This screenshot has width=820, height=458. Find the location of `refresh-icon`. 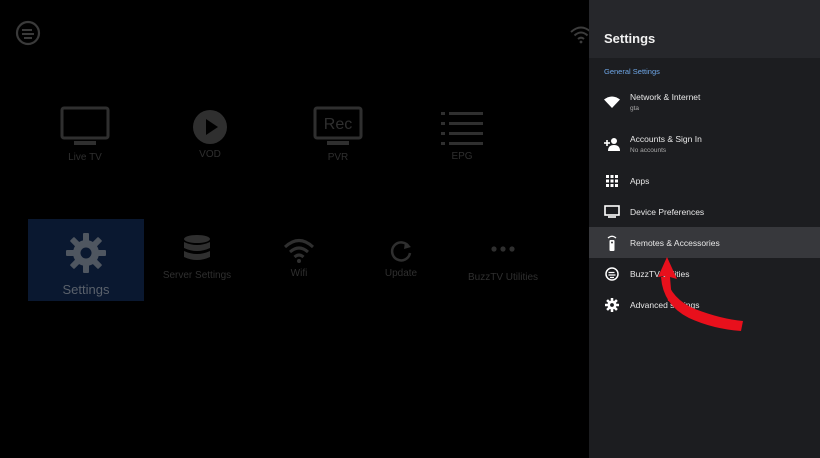

refresh-icon is located at coordinates (401, 251).